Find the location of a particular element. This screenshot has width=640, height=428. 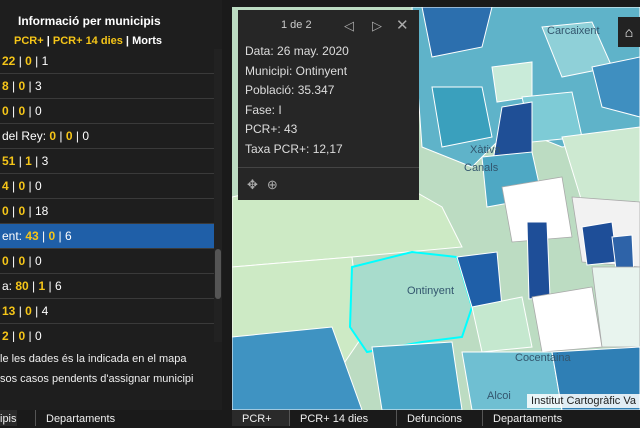

map-label: Ontinyent is located at coordinates (431, 291).